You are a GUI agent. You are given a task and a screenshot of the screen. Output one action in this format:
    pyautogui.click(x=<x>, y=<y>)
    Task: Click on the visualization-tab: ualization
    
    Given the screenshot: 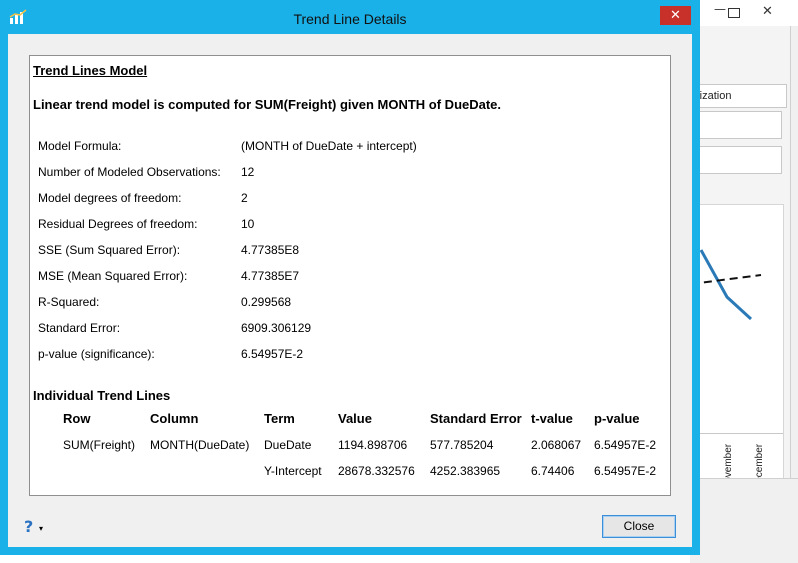 What is the action you would take?
    pyautogui.click(x=738, y=96)
    